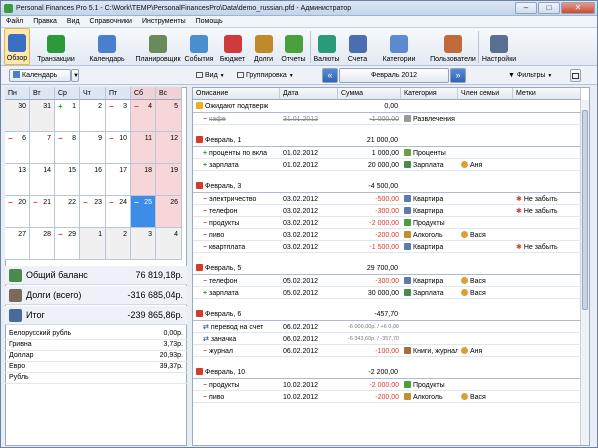 Image resolution: width=598 pixels, height=448 pixels. Describe the element at coordinates (429, 94) in the screenshot. I see `column-header-3: Категория` at that location.